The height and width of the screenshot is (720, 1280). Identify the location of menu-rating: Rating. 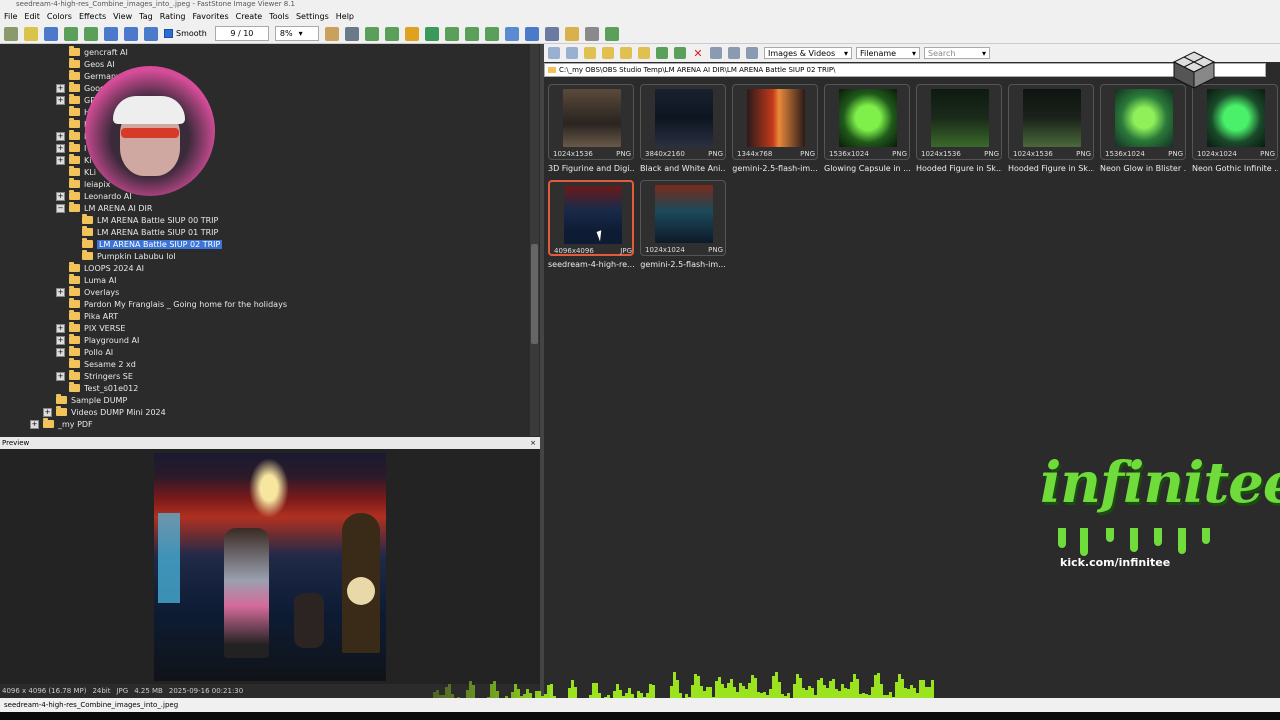
(173, 16).